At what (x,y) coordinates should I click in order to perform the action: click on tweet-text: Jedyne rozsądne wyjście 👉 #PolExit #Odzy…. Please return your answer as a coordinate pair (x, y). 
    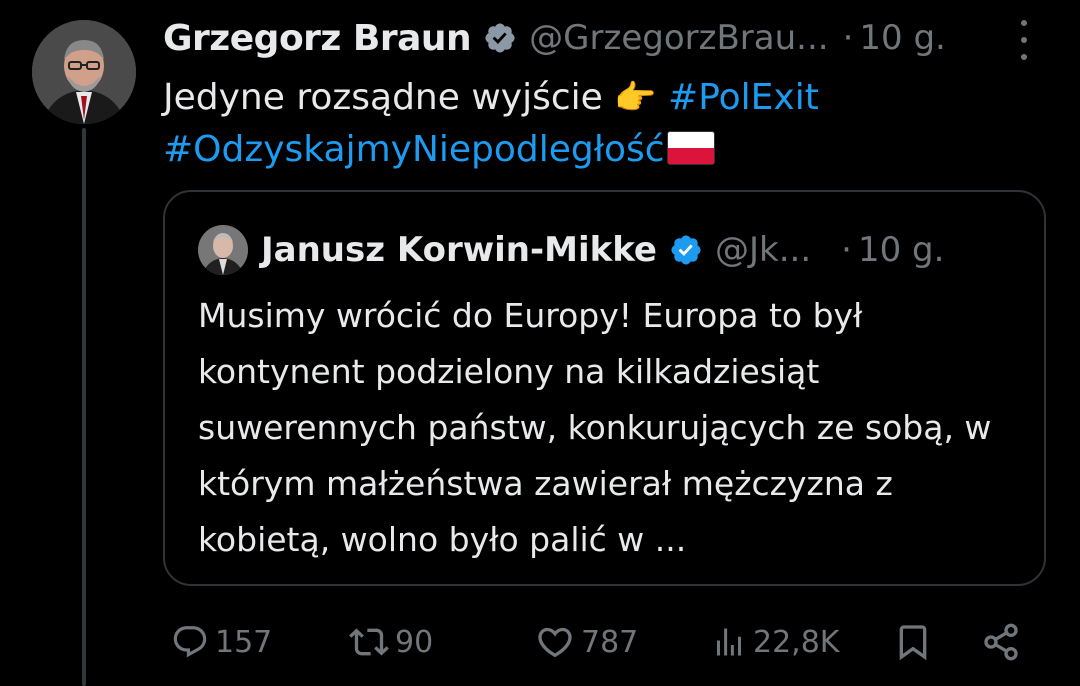
    Looking at the image, I should click on (603, 124).